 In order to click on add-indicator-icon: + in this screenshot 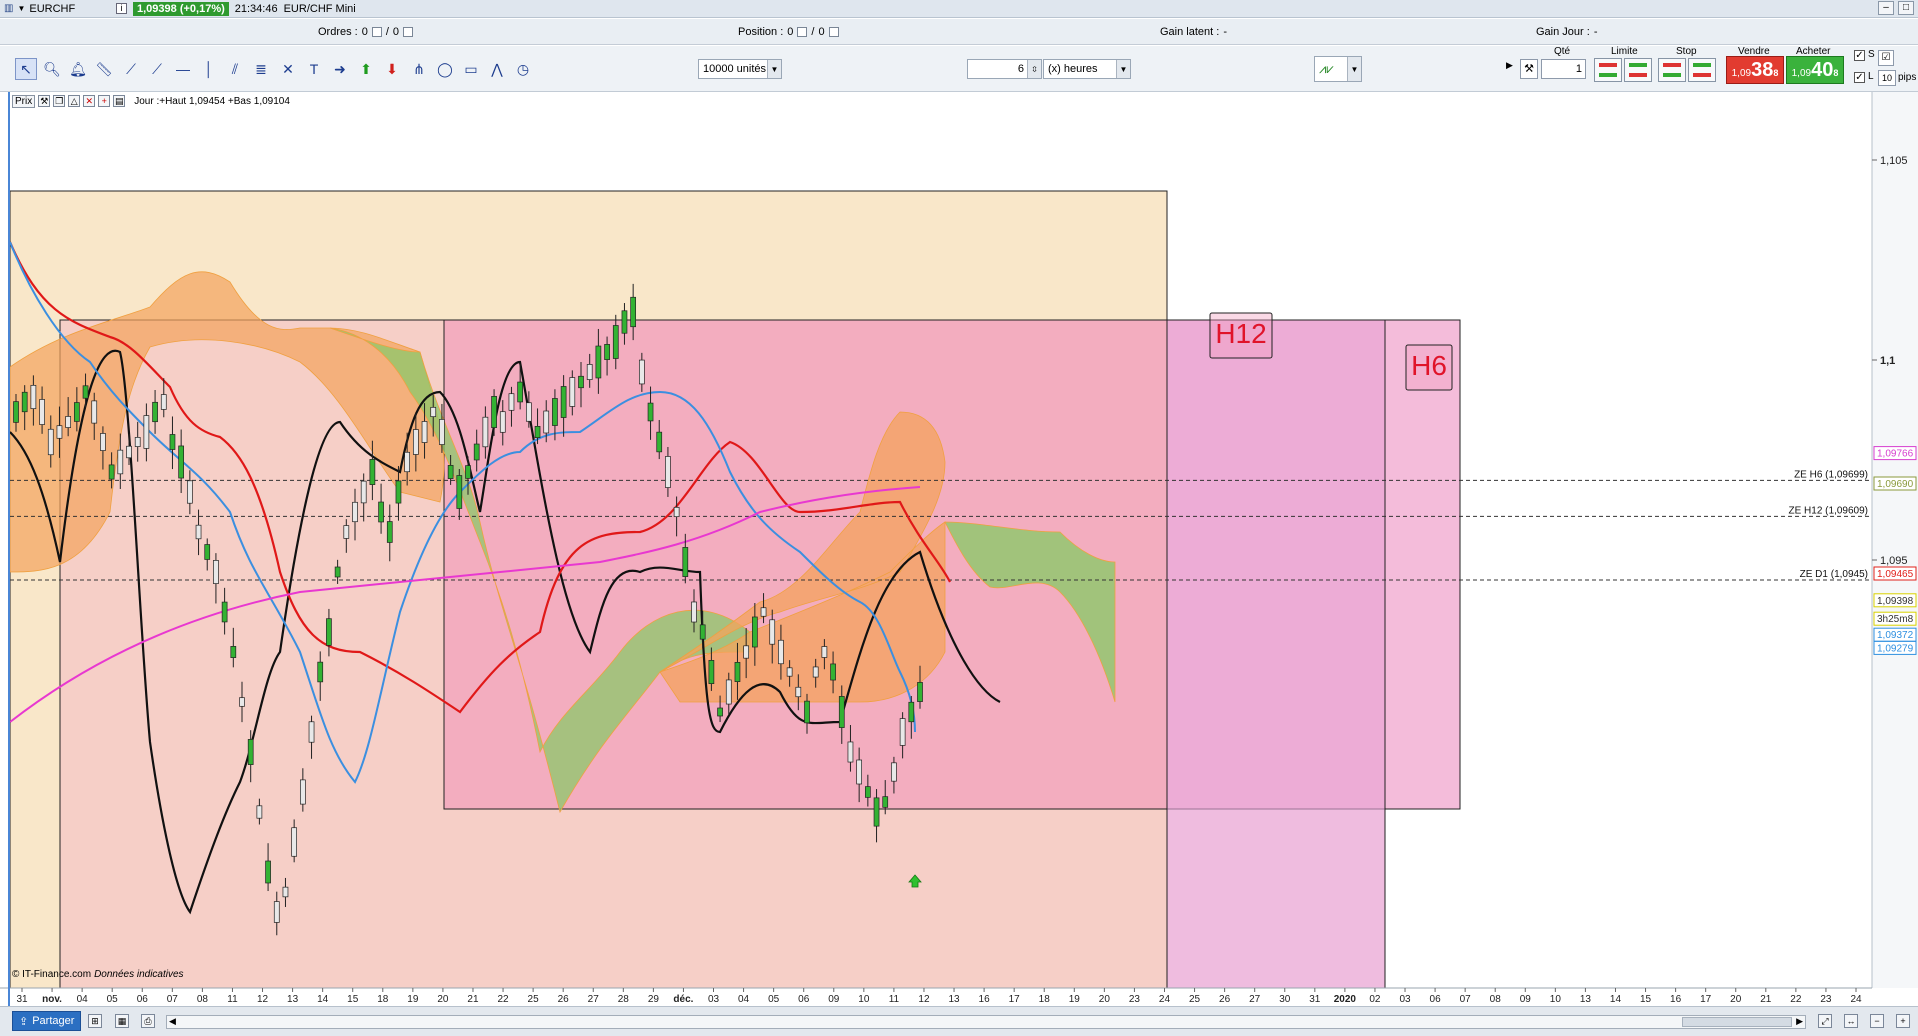, I will do `click(104, 101)`.